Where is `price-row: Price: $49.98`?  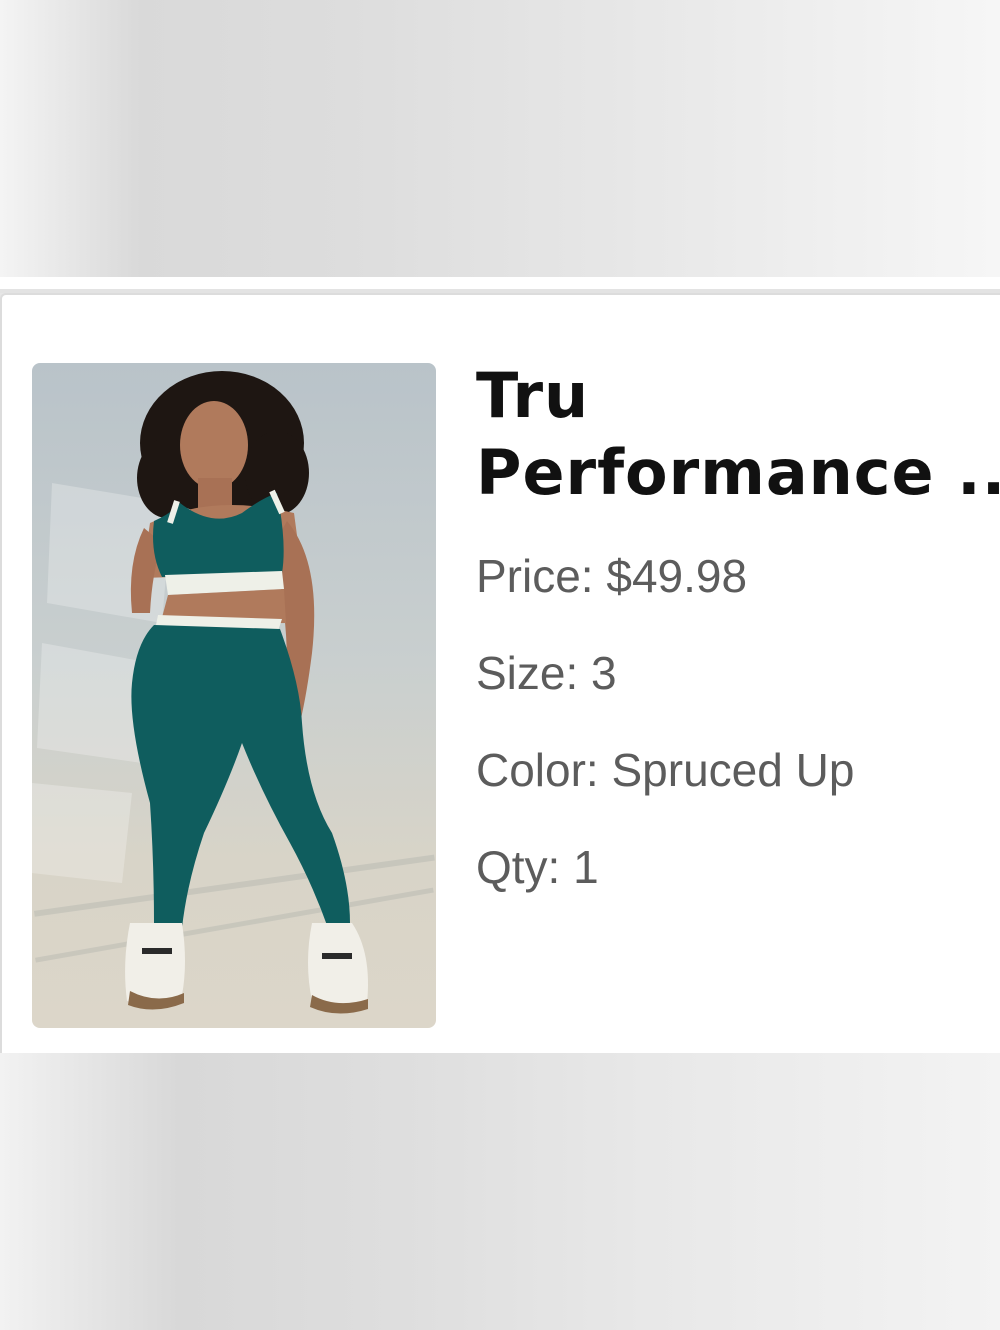
price-row: Price: $49.98 is located at coordinates (738, 576).